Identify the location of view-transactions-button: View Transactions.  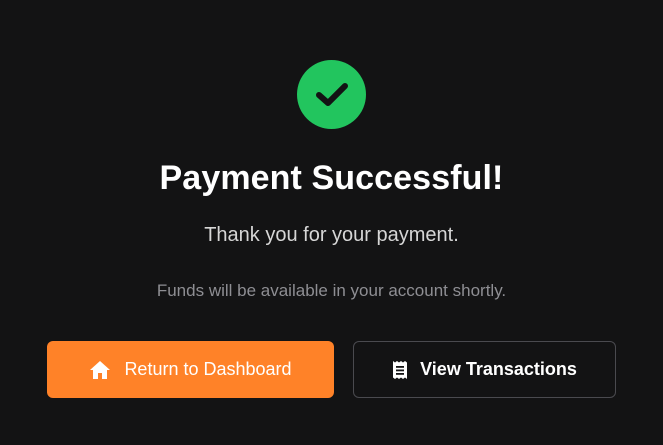
(484, 369).